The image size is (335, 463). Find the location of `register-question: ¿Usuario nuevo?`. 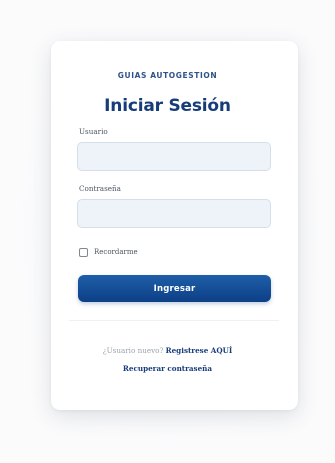

register-question: ¿Usuario nuevo? is located at coordinates (133, 350).